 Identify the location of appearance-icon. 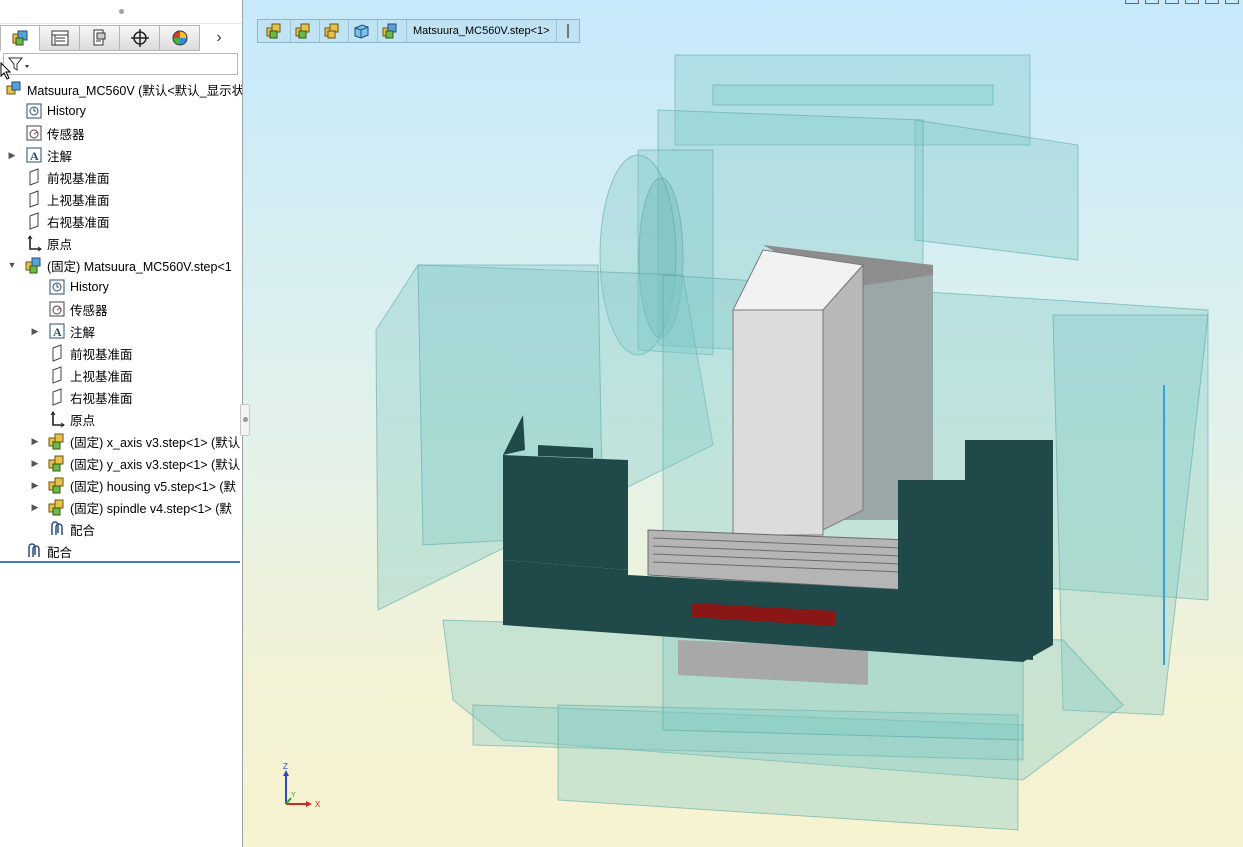
(179, 38).